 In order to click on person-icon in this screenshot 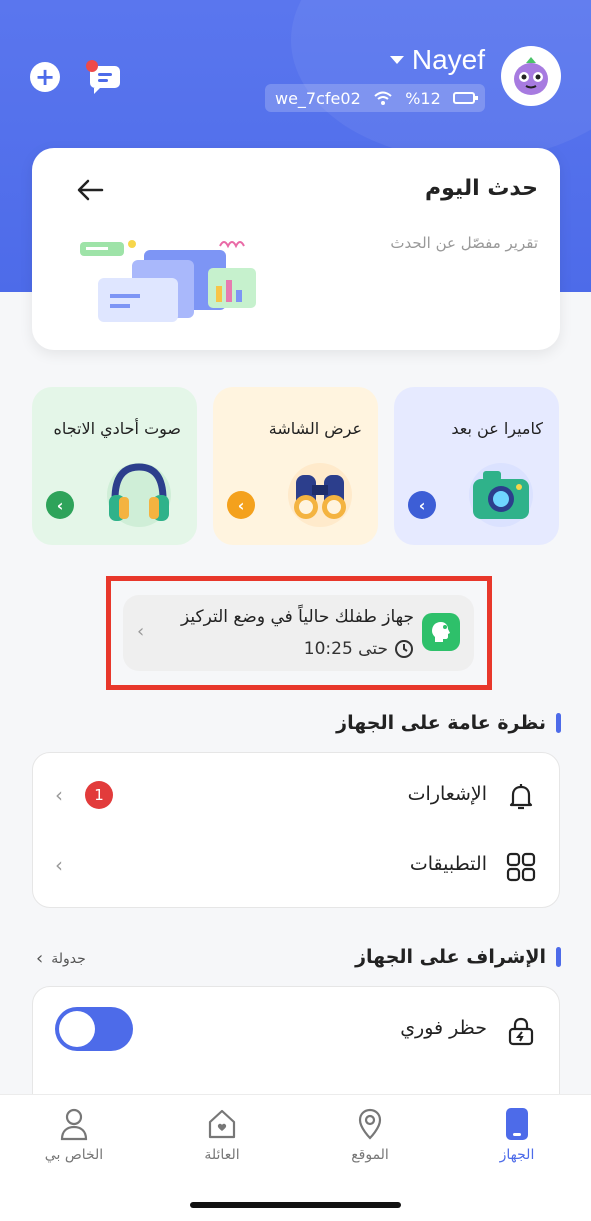, I will do `click(74, 1124)`.